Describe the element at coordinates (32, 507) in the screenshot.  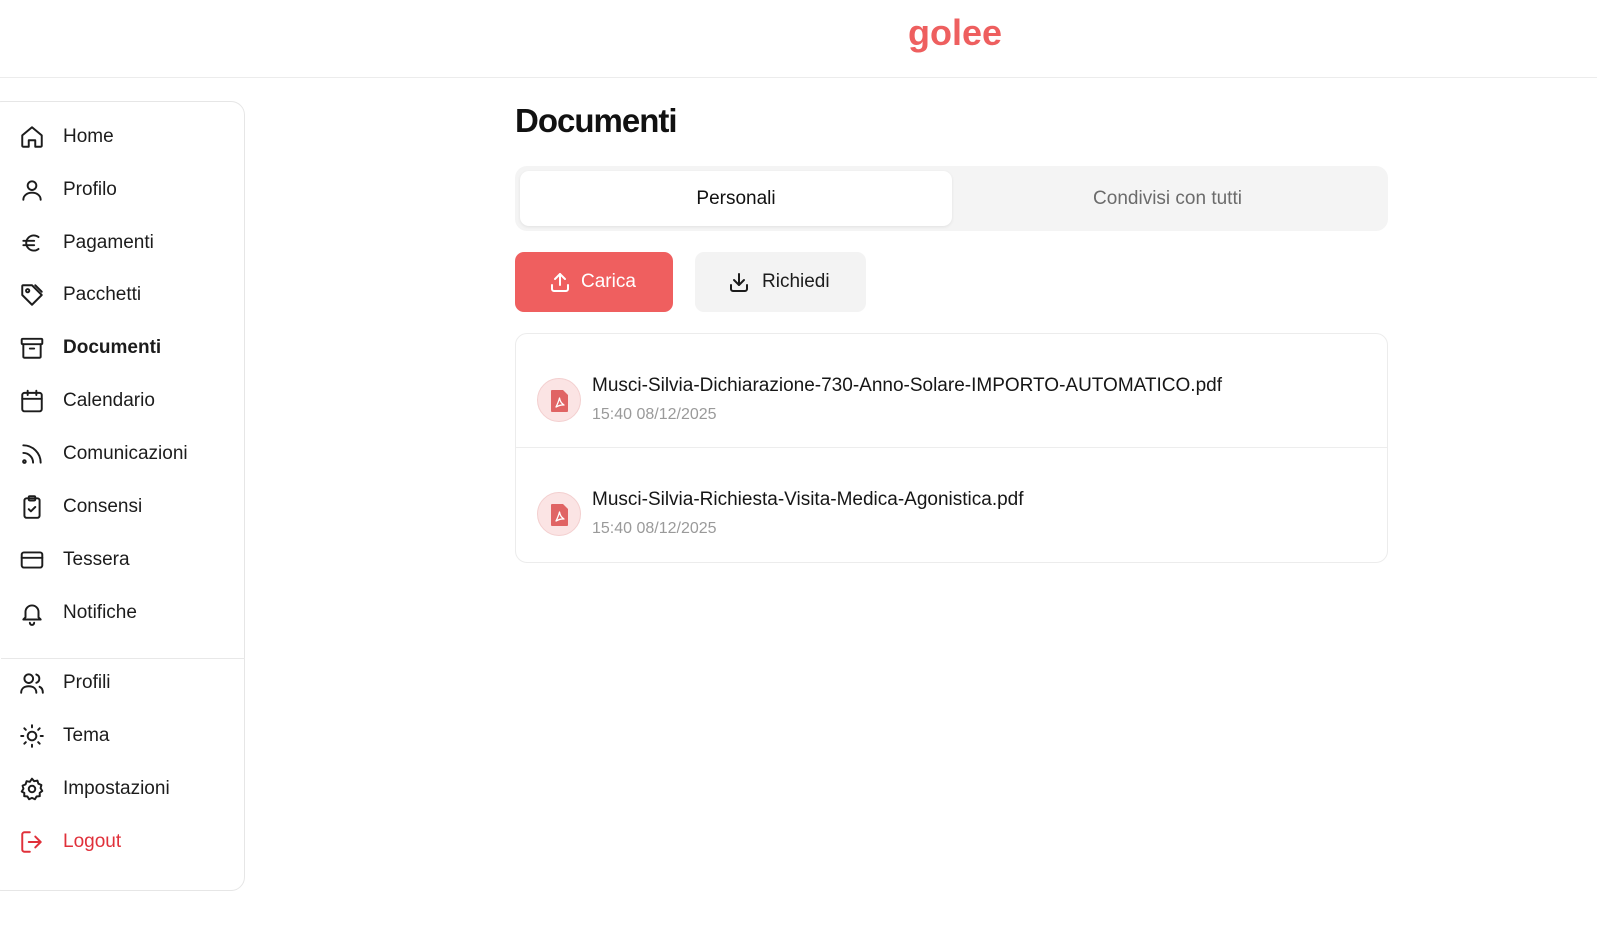
I see `clipboard-check-icon` at that location.